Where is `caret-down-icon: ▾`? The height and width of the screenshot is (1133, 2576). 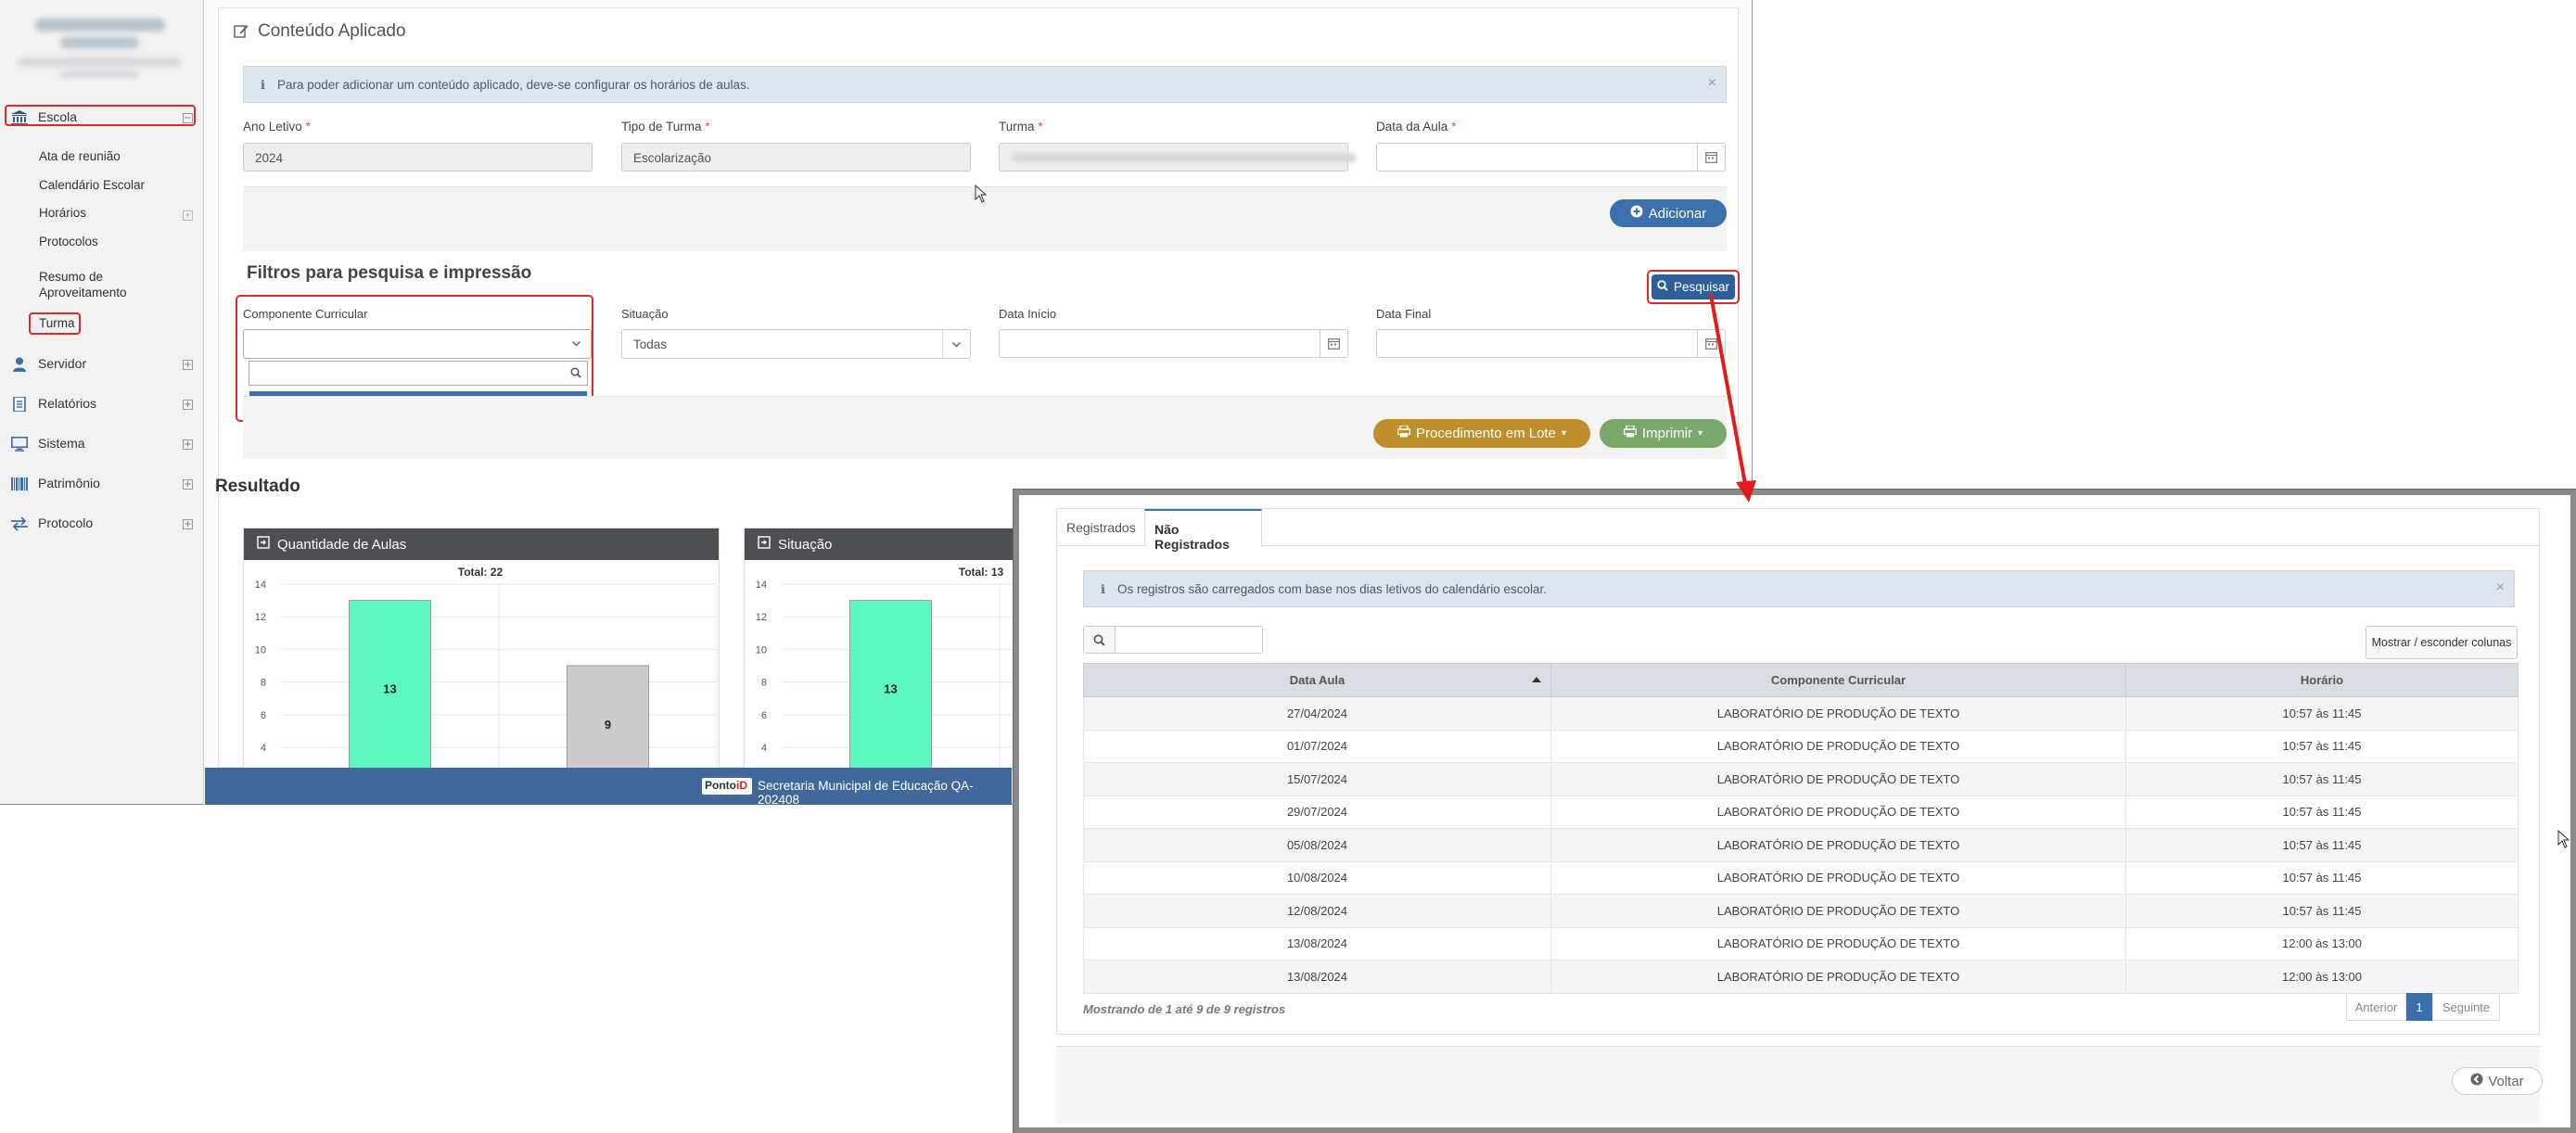
caret-down-icon: ▾ is located at coordinates (1564, 433).